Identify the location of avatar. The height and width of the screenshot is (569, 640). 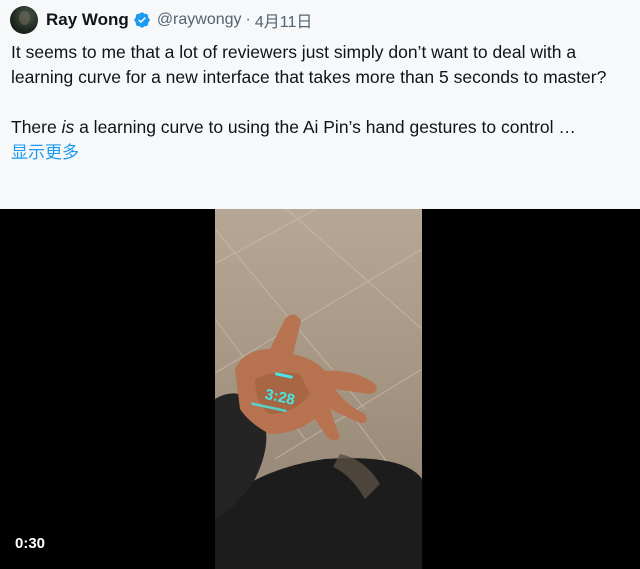
(24, 20).